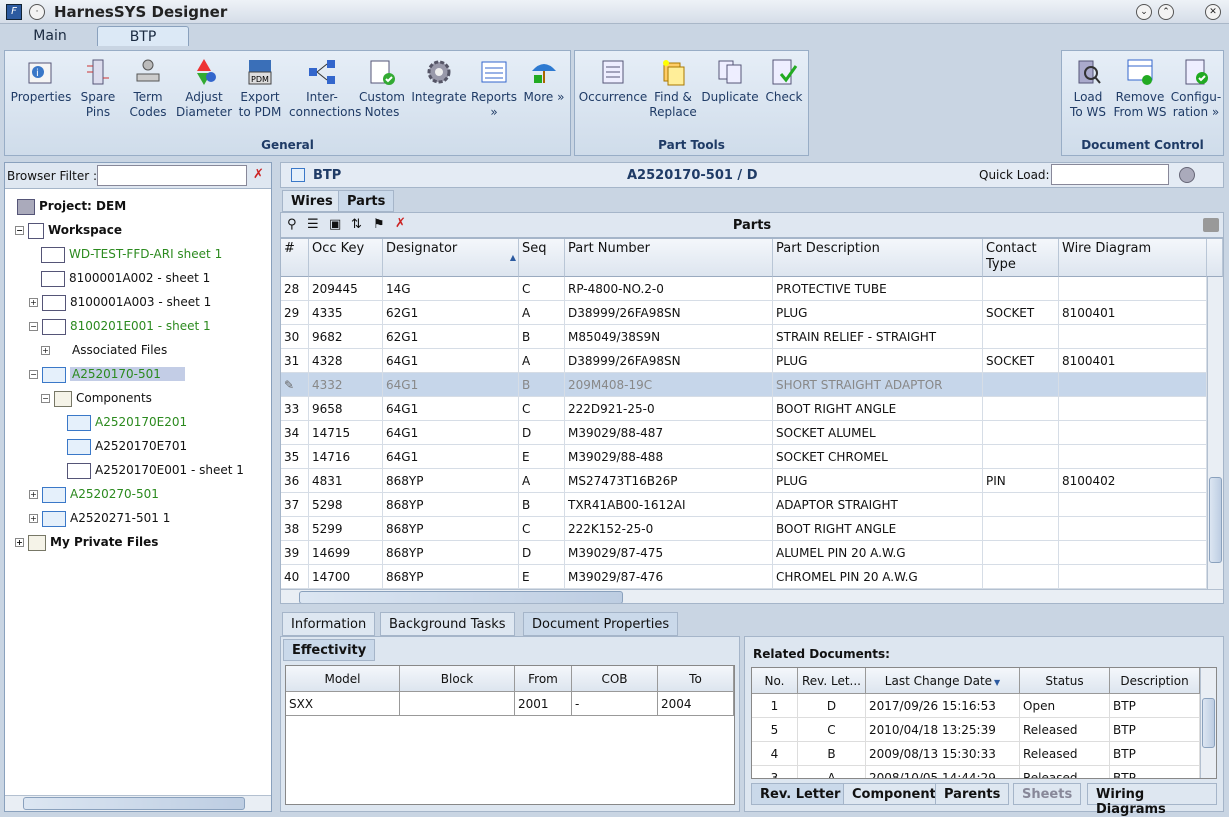  I want to click on tree-item: − A2520170-501, so click(107, 374).